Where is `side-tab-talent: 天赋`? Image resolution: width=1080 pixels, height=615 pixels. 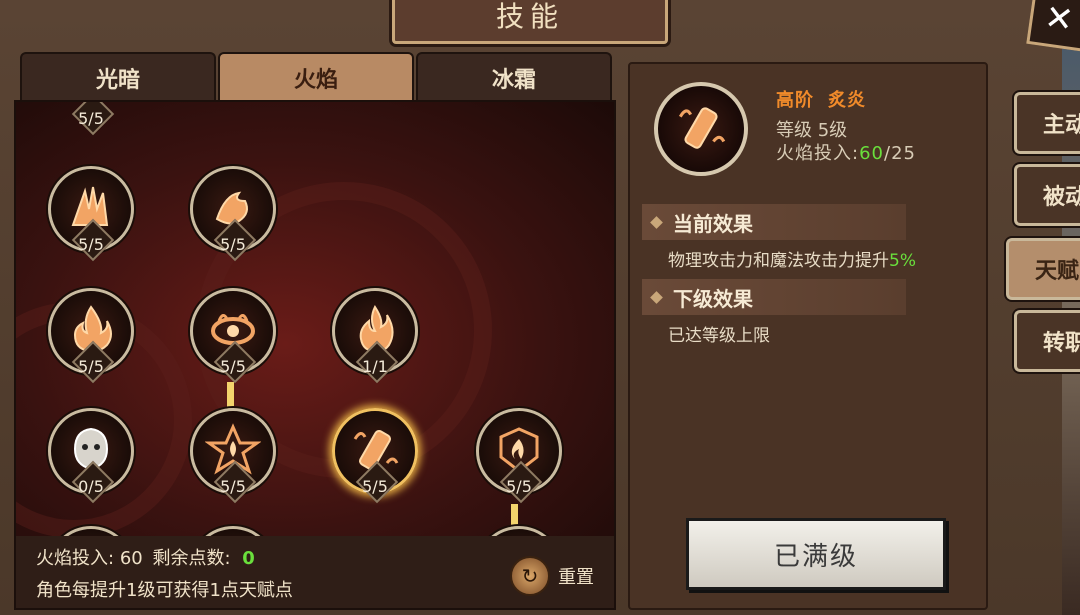 side-tab-talent: 天赋 is located at coordinates (1043, 269).